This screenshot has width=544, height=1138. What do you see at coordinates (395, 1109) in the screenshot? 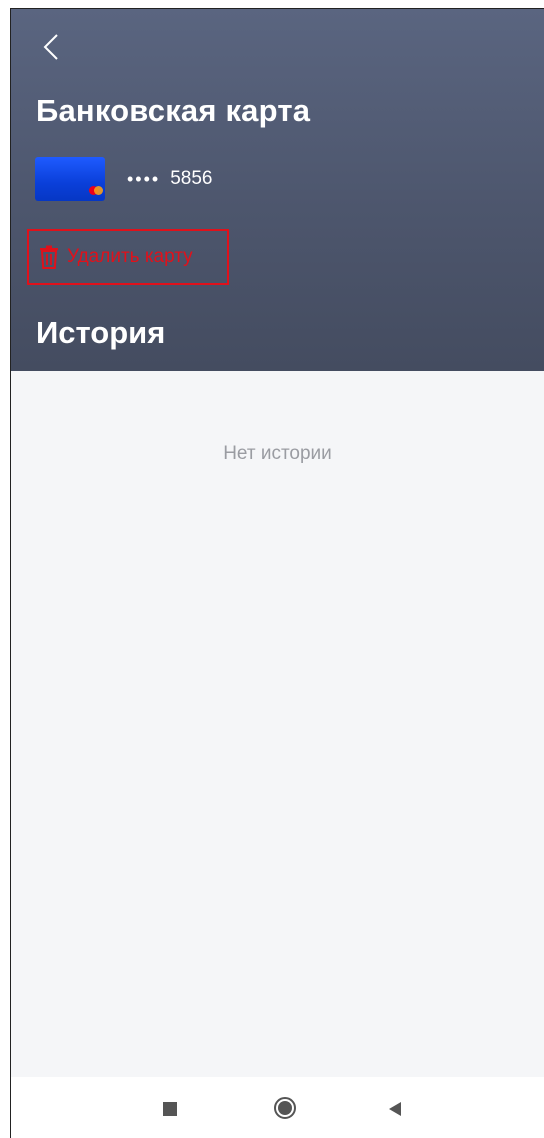
I see `system-back-button` at bounding box center [395, 1109].